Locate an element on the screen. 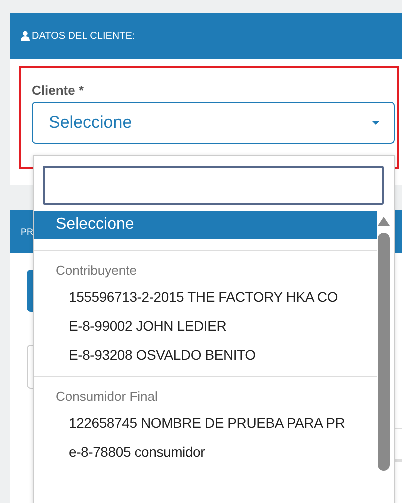 The width and height of the screenshot is (402, 503). caret-icon is located at coordinates (376, 123).